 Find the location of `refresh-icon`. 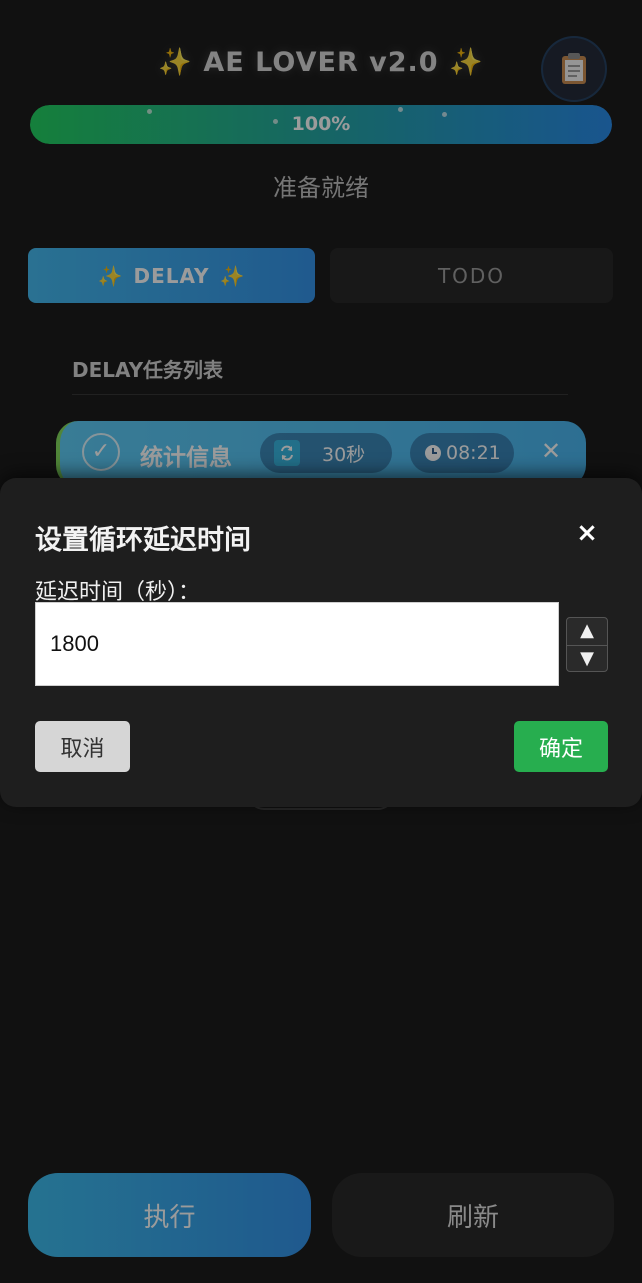

refresh-icon is located at coordinates (287, 453).